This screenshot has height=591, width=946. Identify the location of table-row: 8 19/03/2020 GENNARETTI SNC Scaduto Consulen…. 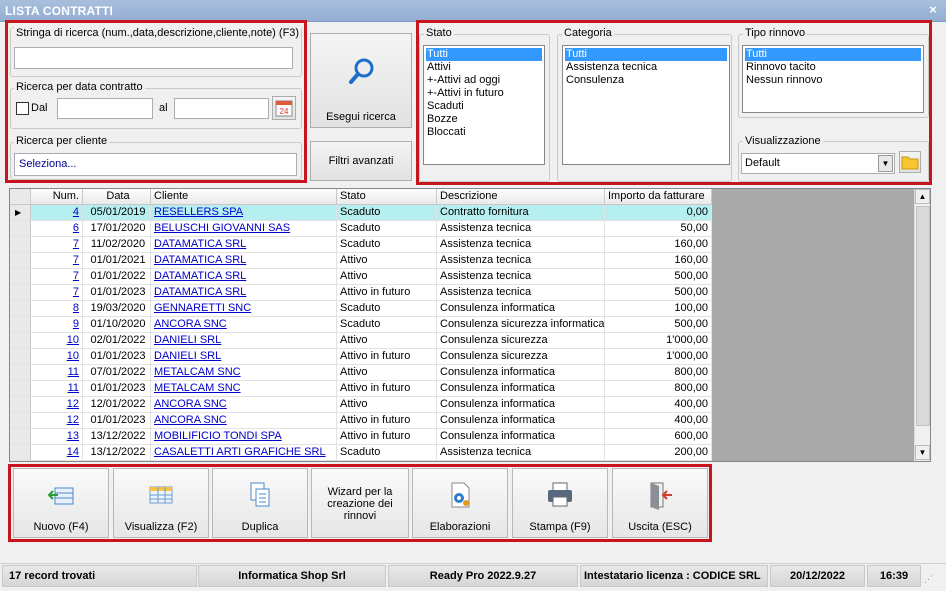
(361, 309).